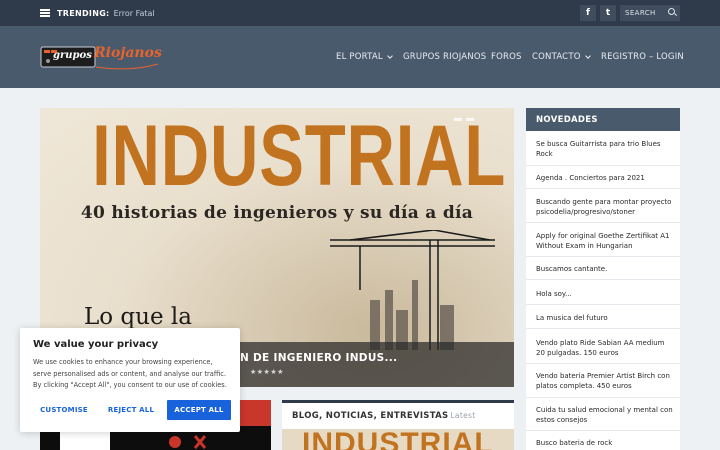  Describe the element at coordinates (72, 55) in the screenshot. I see `logo-text: grupos` at that location.